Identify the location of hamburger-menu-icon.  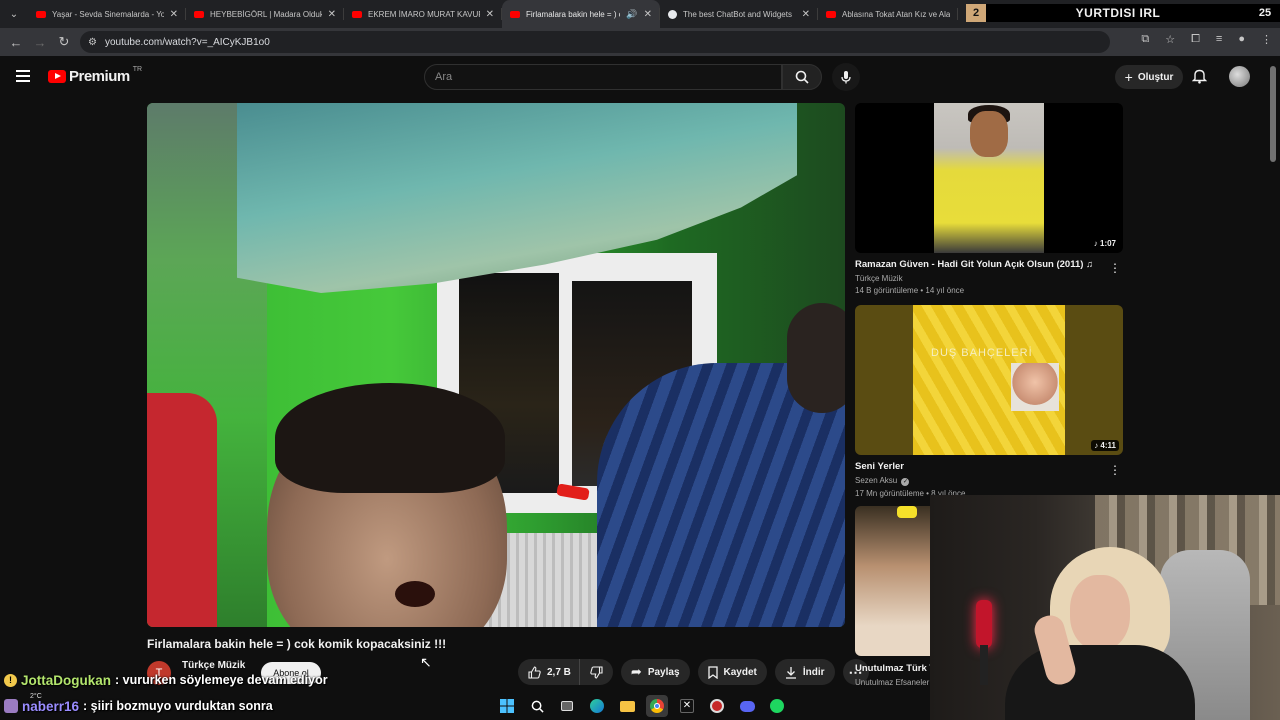
(23, 76).